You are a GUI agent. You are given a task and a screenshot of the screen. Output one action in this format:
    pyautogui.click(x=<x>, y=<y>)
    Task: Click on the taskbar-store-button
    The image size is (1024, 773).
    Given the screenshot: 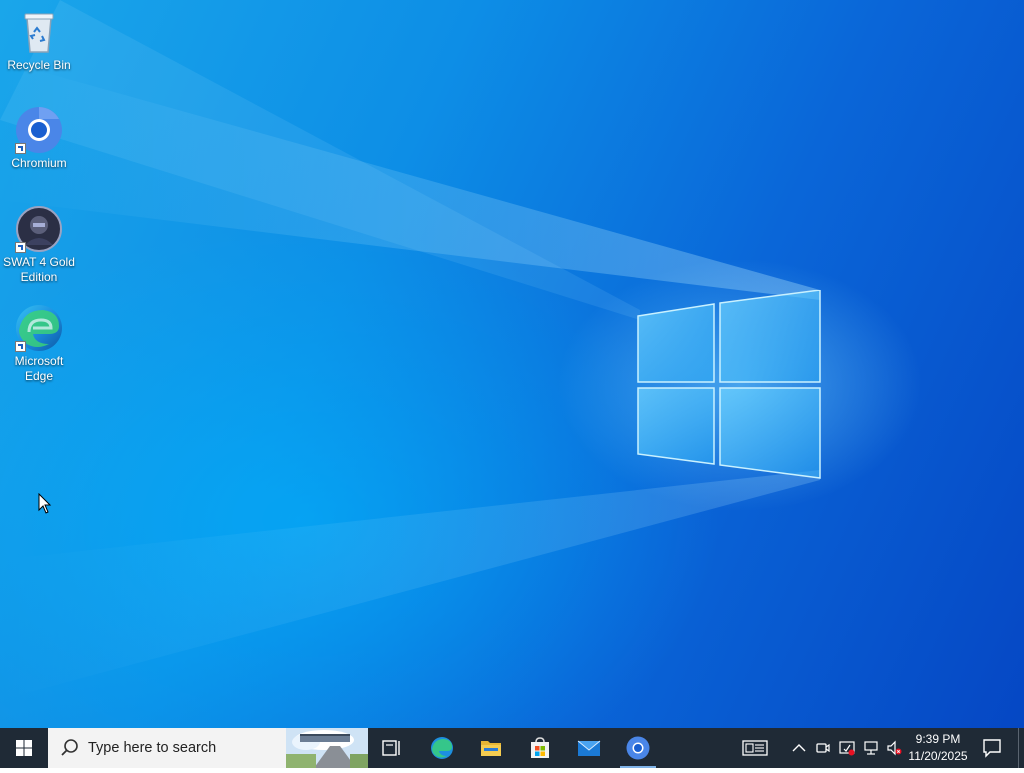 What is the action you would take?
    pyautogui.click(x=540, y=748)
    